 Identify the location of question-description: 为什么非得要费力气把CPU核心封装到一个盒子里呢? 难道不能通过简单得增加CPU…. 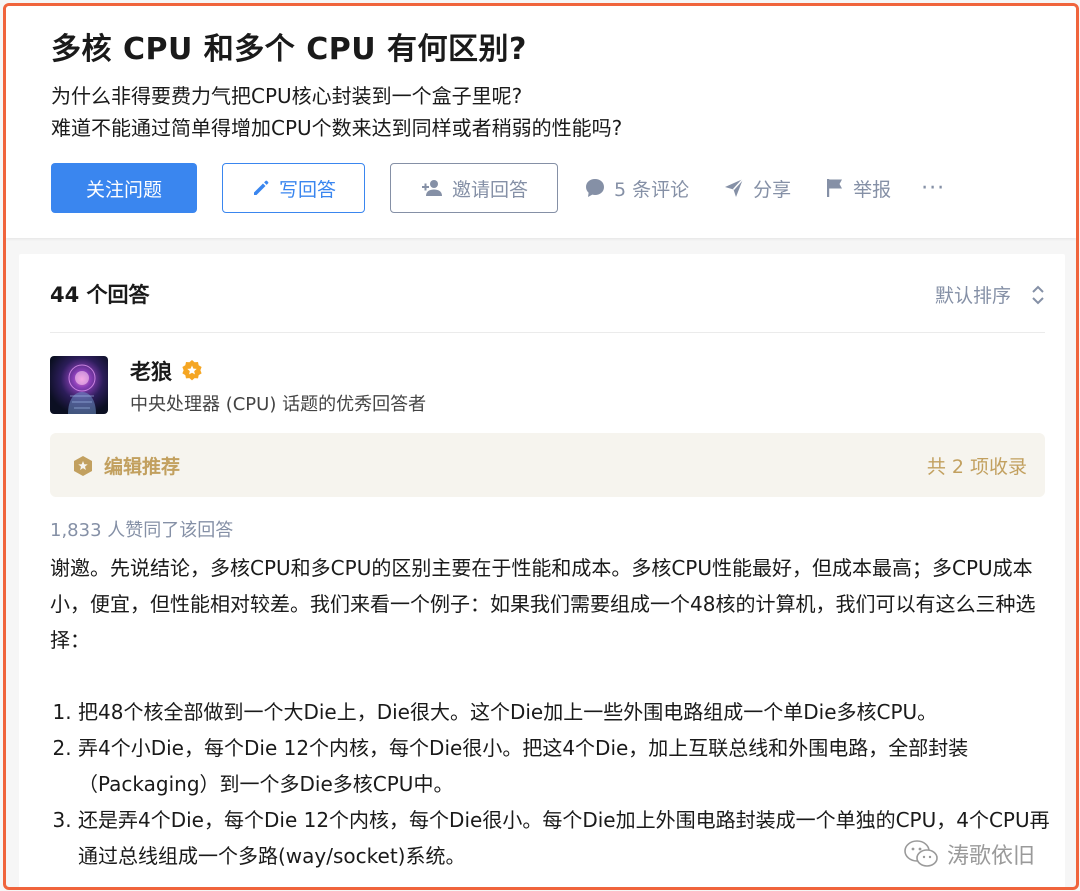
(336, 112).